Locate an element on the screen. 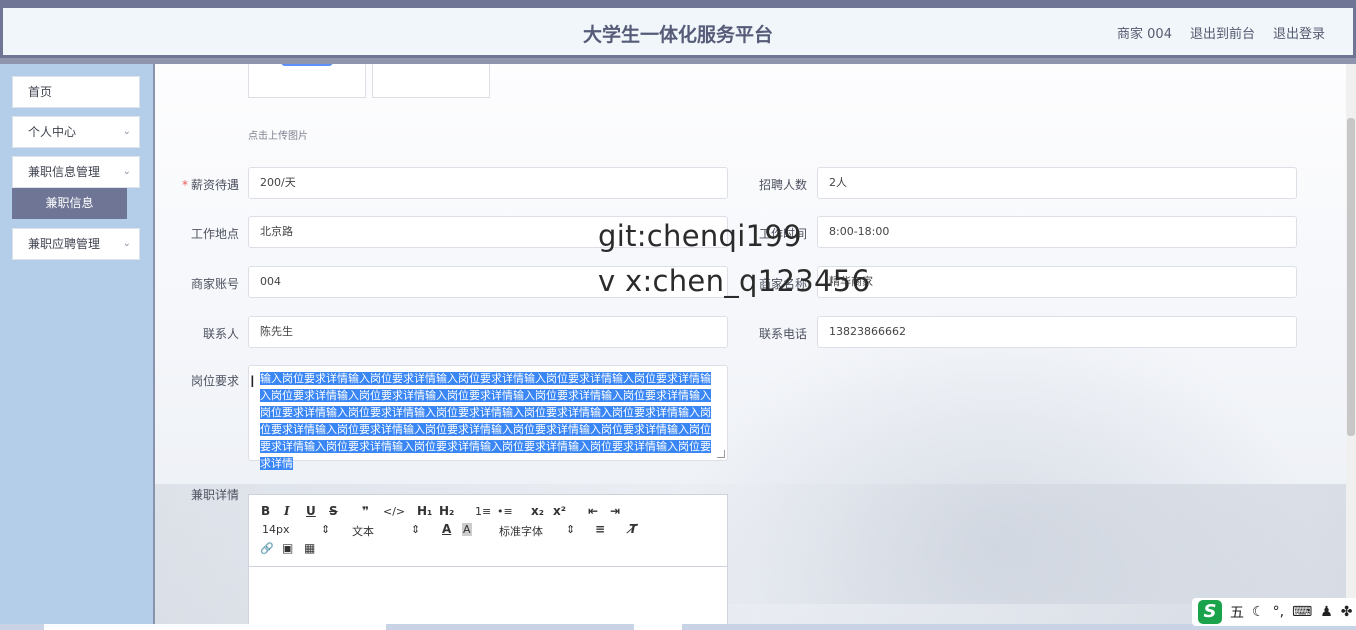 The image size is (1356, 630). link-icon: 🔗 is located at coordinates (267, 548).